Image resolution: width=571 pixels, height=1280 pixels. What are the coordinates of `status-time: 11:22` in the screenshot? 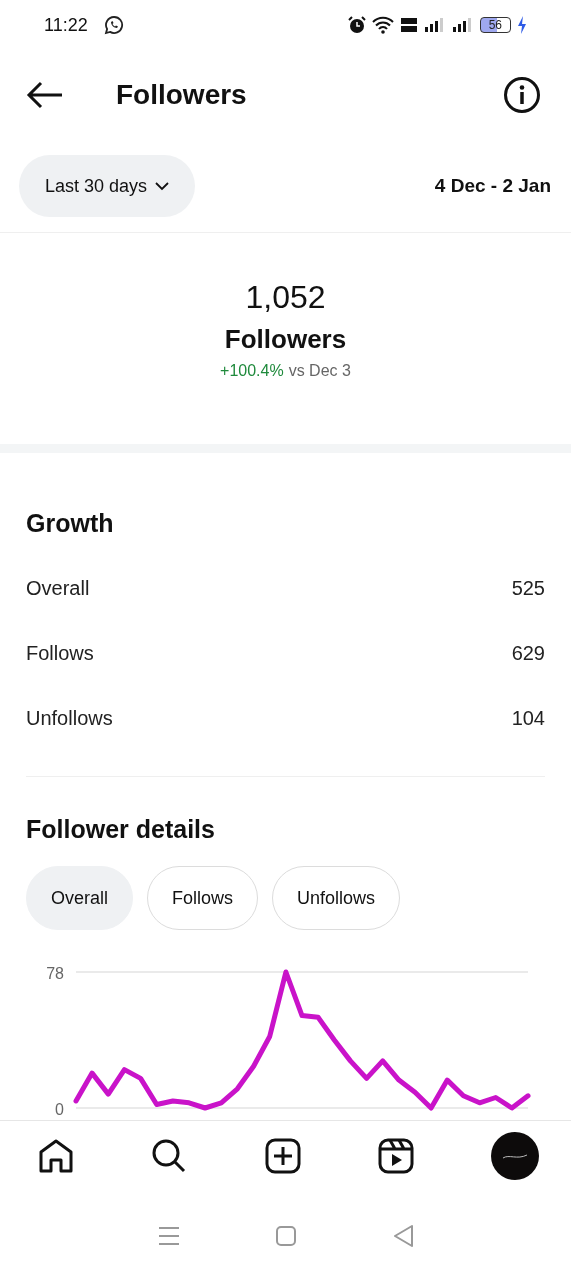 It's located at (66, 25).